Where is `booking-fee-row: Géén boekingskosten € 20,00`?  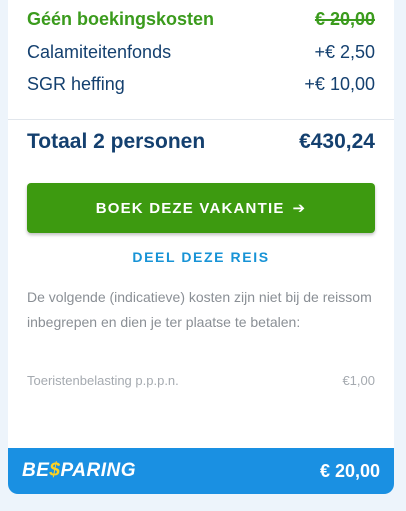
booking-fee-row: Géén boekingskosten € 20,00 is located at coordinates (201, 19).